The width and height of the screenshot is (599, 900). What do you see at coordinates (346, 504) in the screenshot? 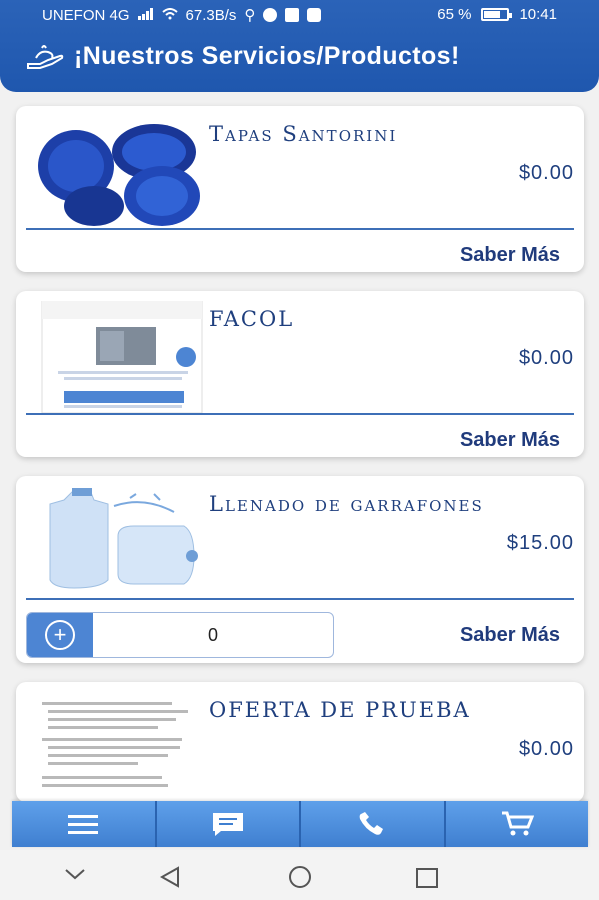
I see `product-name: Llenado de garrafones` at bounding box center [346, 504].